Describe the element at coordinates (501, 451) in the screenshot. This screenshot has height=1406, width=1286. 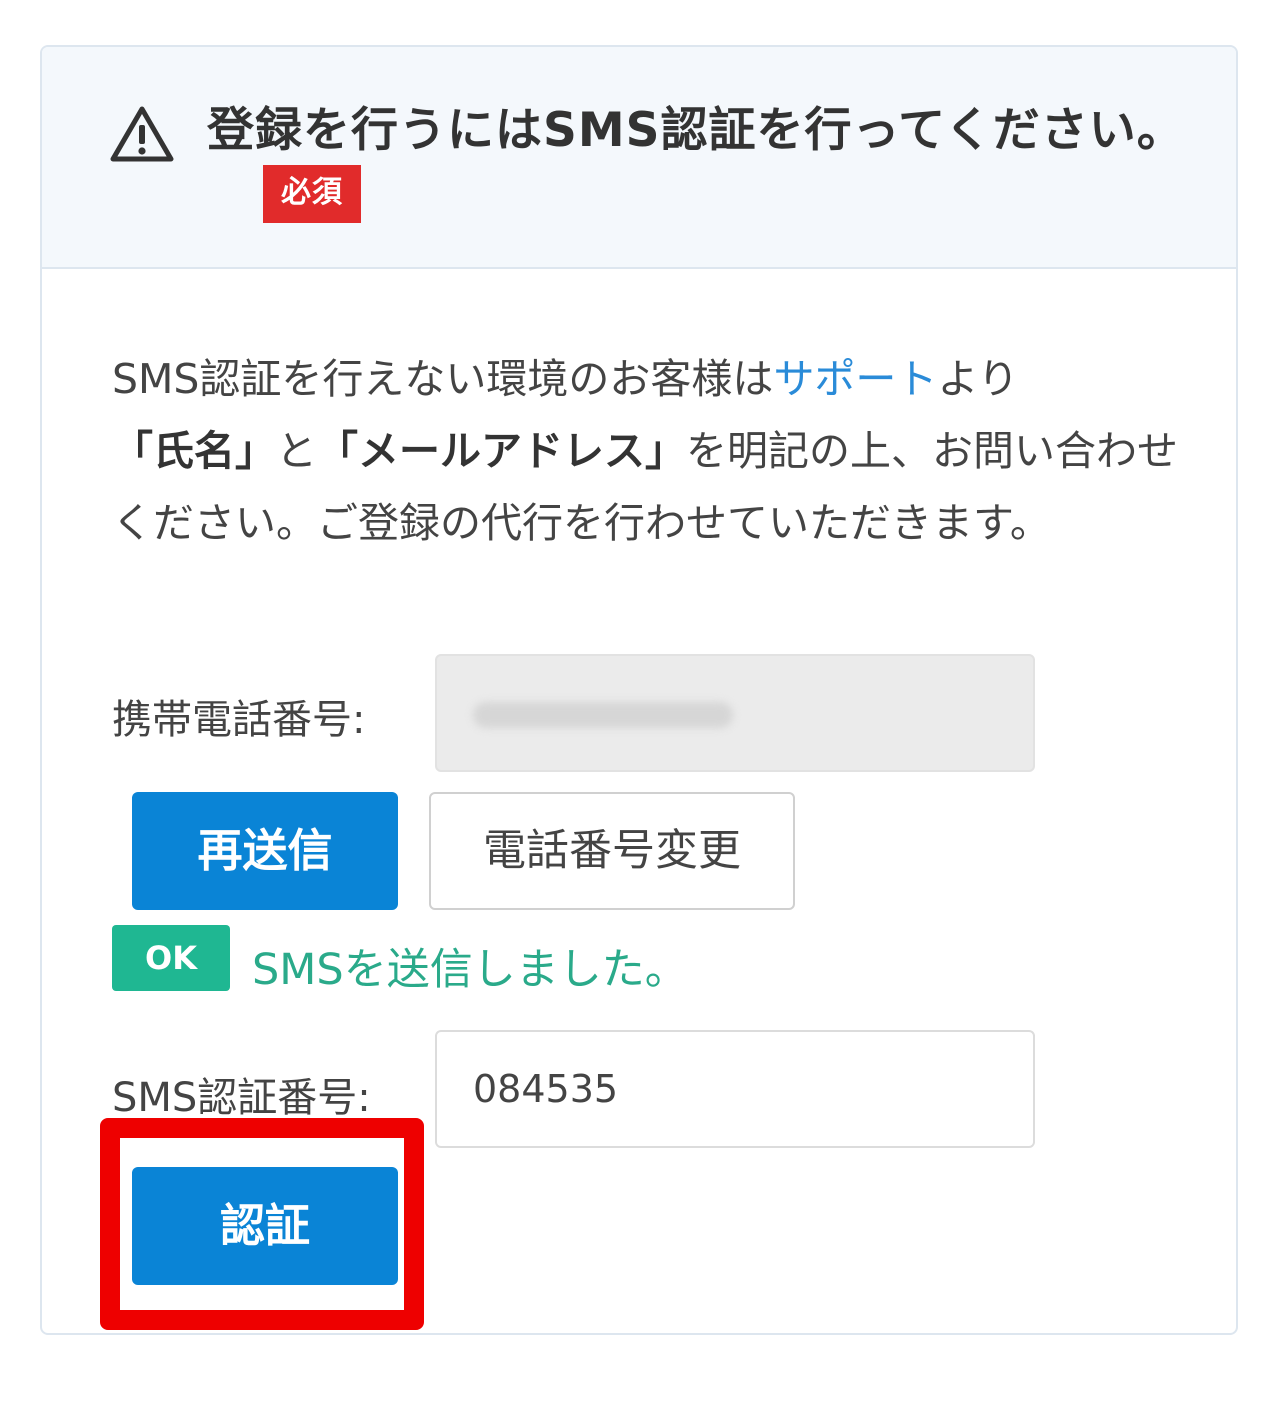
I see `description-email-label: 「メールアドレス」` at that location.